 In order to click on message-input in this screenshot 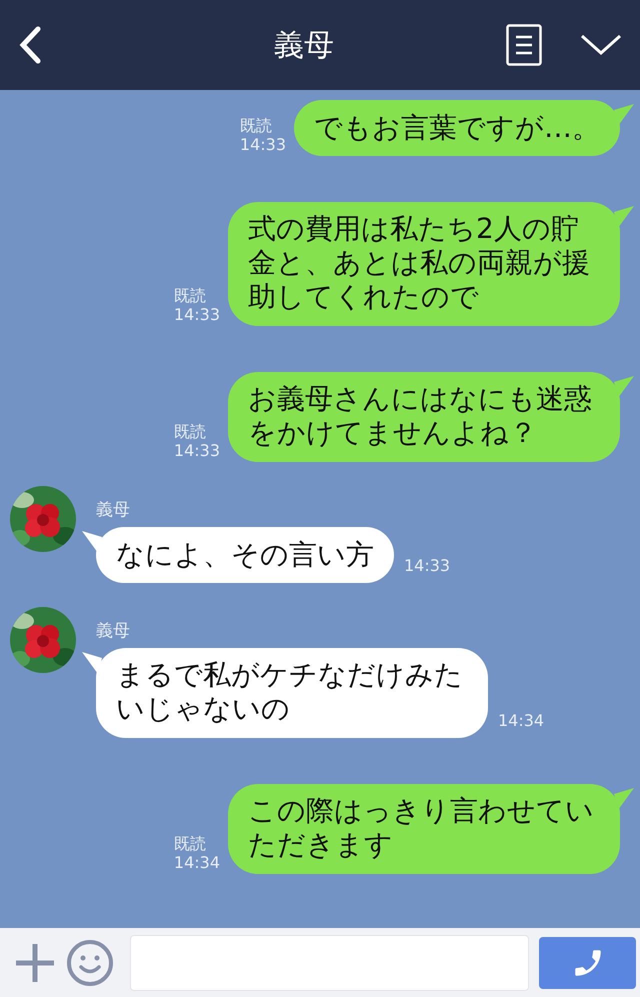, I will do `click(329, 962)`.